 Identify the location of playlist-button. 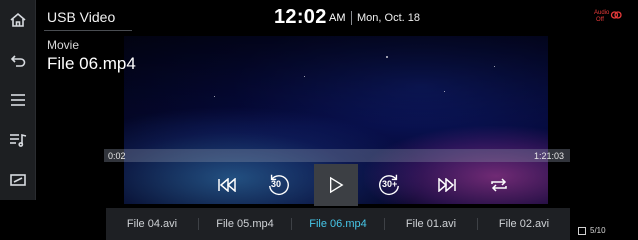
(18, 140).